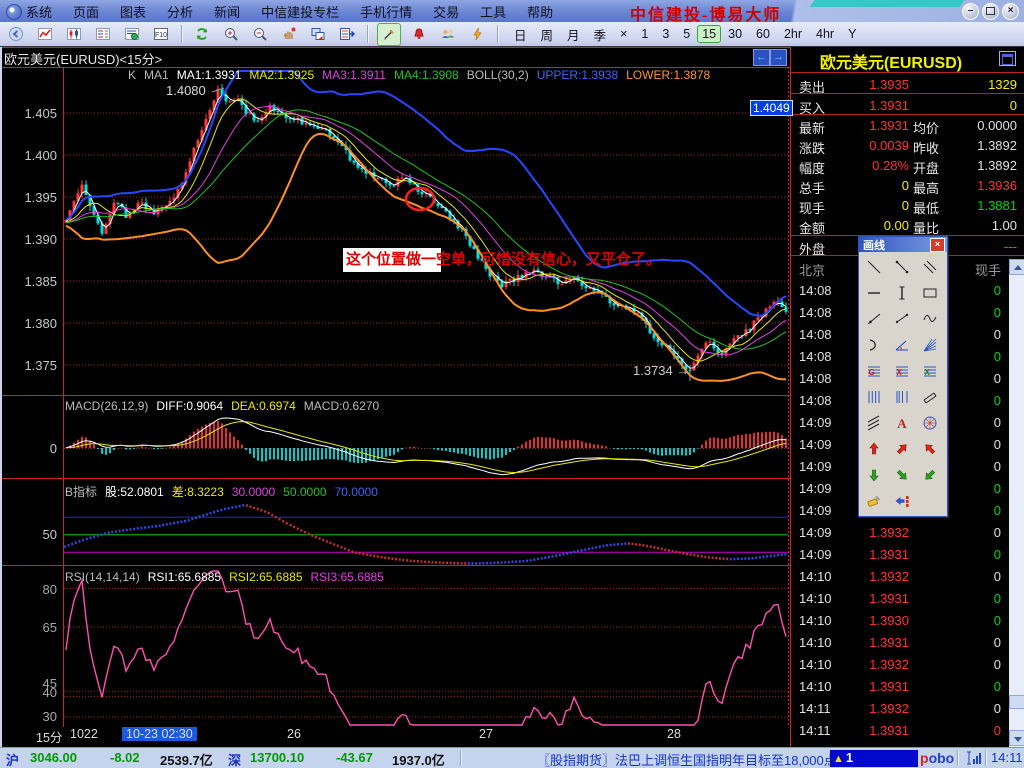 The width and height of the screenshot is (1024, 768). What do you see at coordinates (180, 11) in the screenshot?
I see `menu-item-分析: 分析` at bounding box center [180, 11].